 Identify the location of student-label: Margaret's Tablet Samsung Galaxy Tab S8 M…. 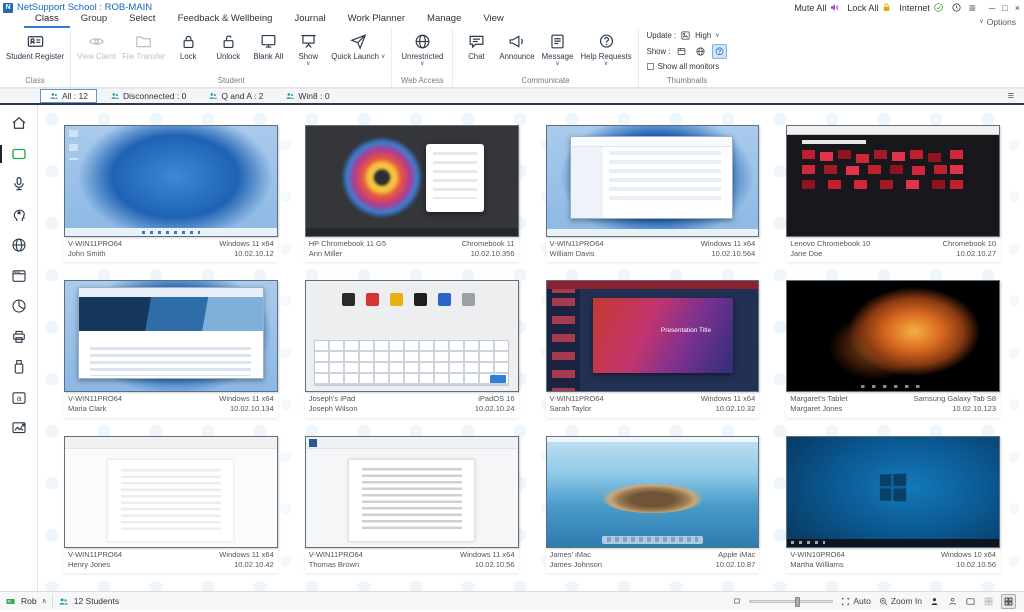
(893, 405).